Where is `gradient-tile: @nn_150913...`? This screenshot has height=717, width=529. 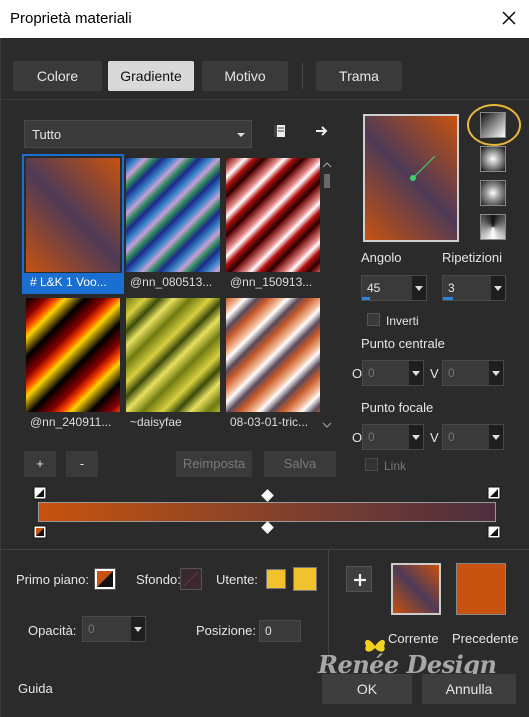 gradient-tile: @nn_150913... is located at coordinates (273, 224).